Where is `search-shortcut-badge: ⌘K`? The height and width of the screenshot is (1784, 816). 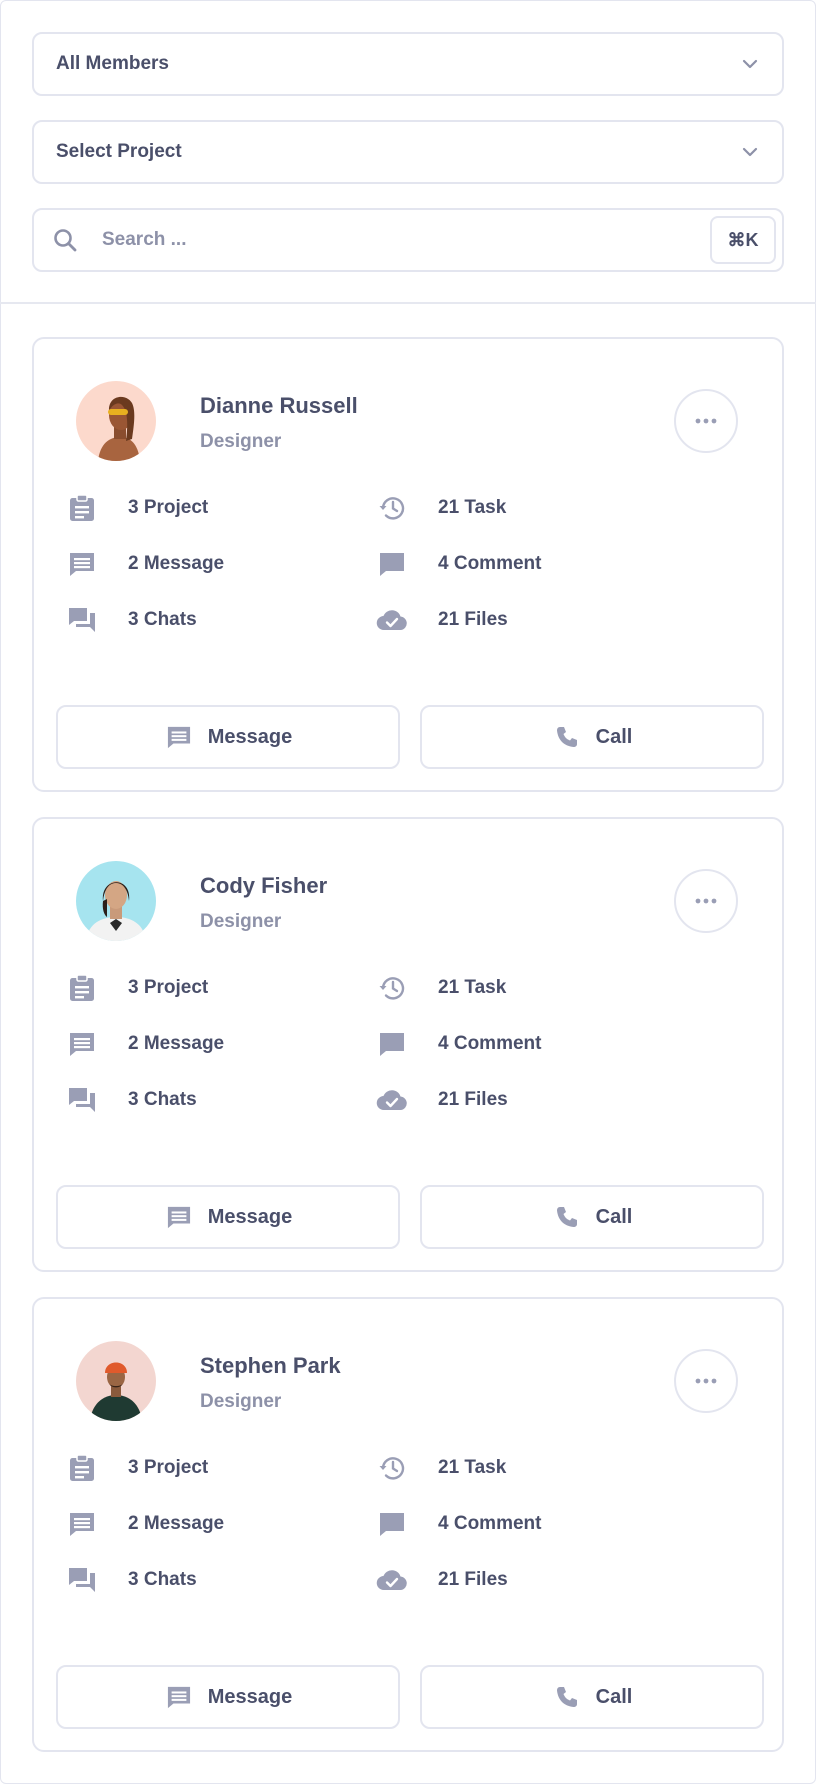
search-shortcut-badge: ⌘K is located at coordinates (743, 240).